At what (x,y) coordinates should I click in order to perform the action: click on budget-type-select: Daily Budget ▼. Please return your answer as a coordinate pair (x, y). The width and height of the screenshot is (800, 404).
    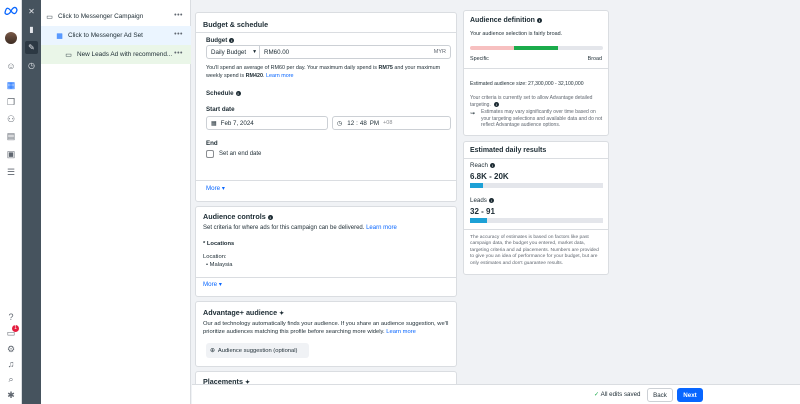
    Looking at the image, I should click on (233, 52).